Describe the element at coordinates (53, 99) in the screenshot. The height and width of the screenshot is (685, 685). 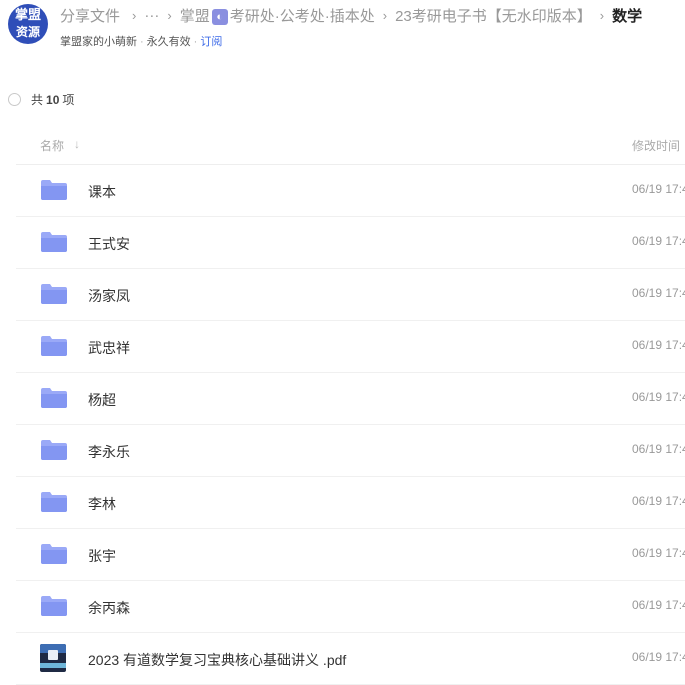
I see `count-value: 10` at that location.